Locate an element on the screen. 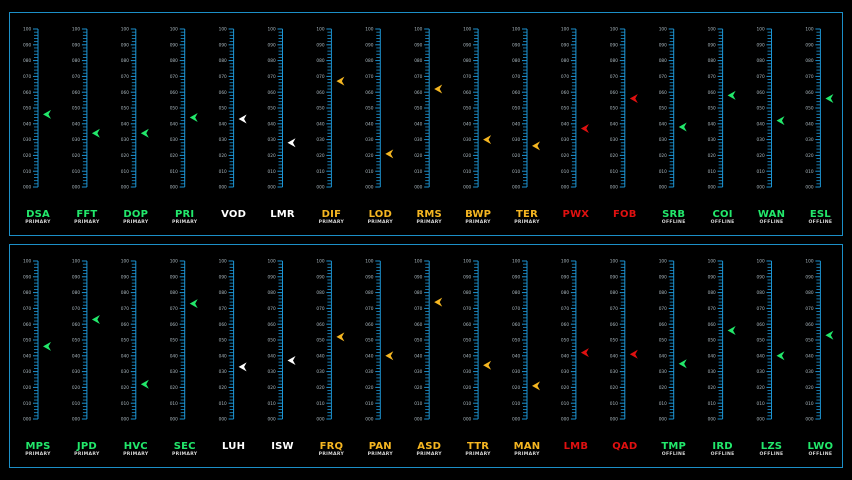 The width and height of the screenshot is (852, 480). gauge-pointer-lmr is located at coordinates (291, 143).